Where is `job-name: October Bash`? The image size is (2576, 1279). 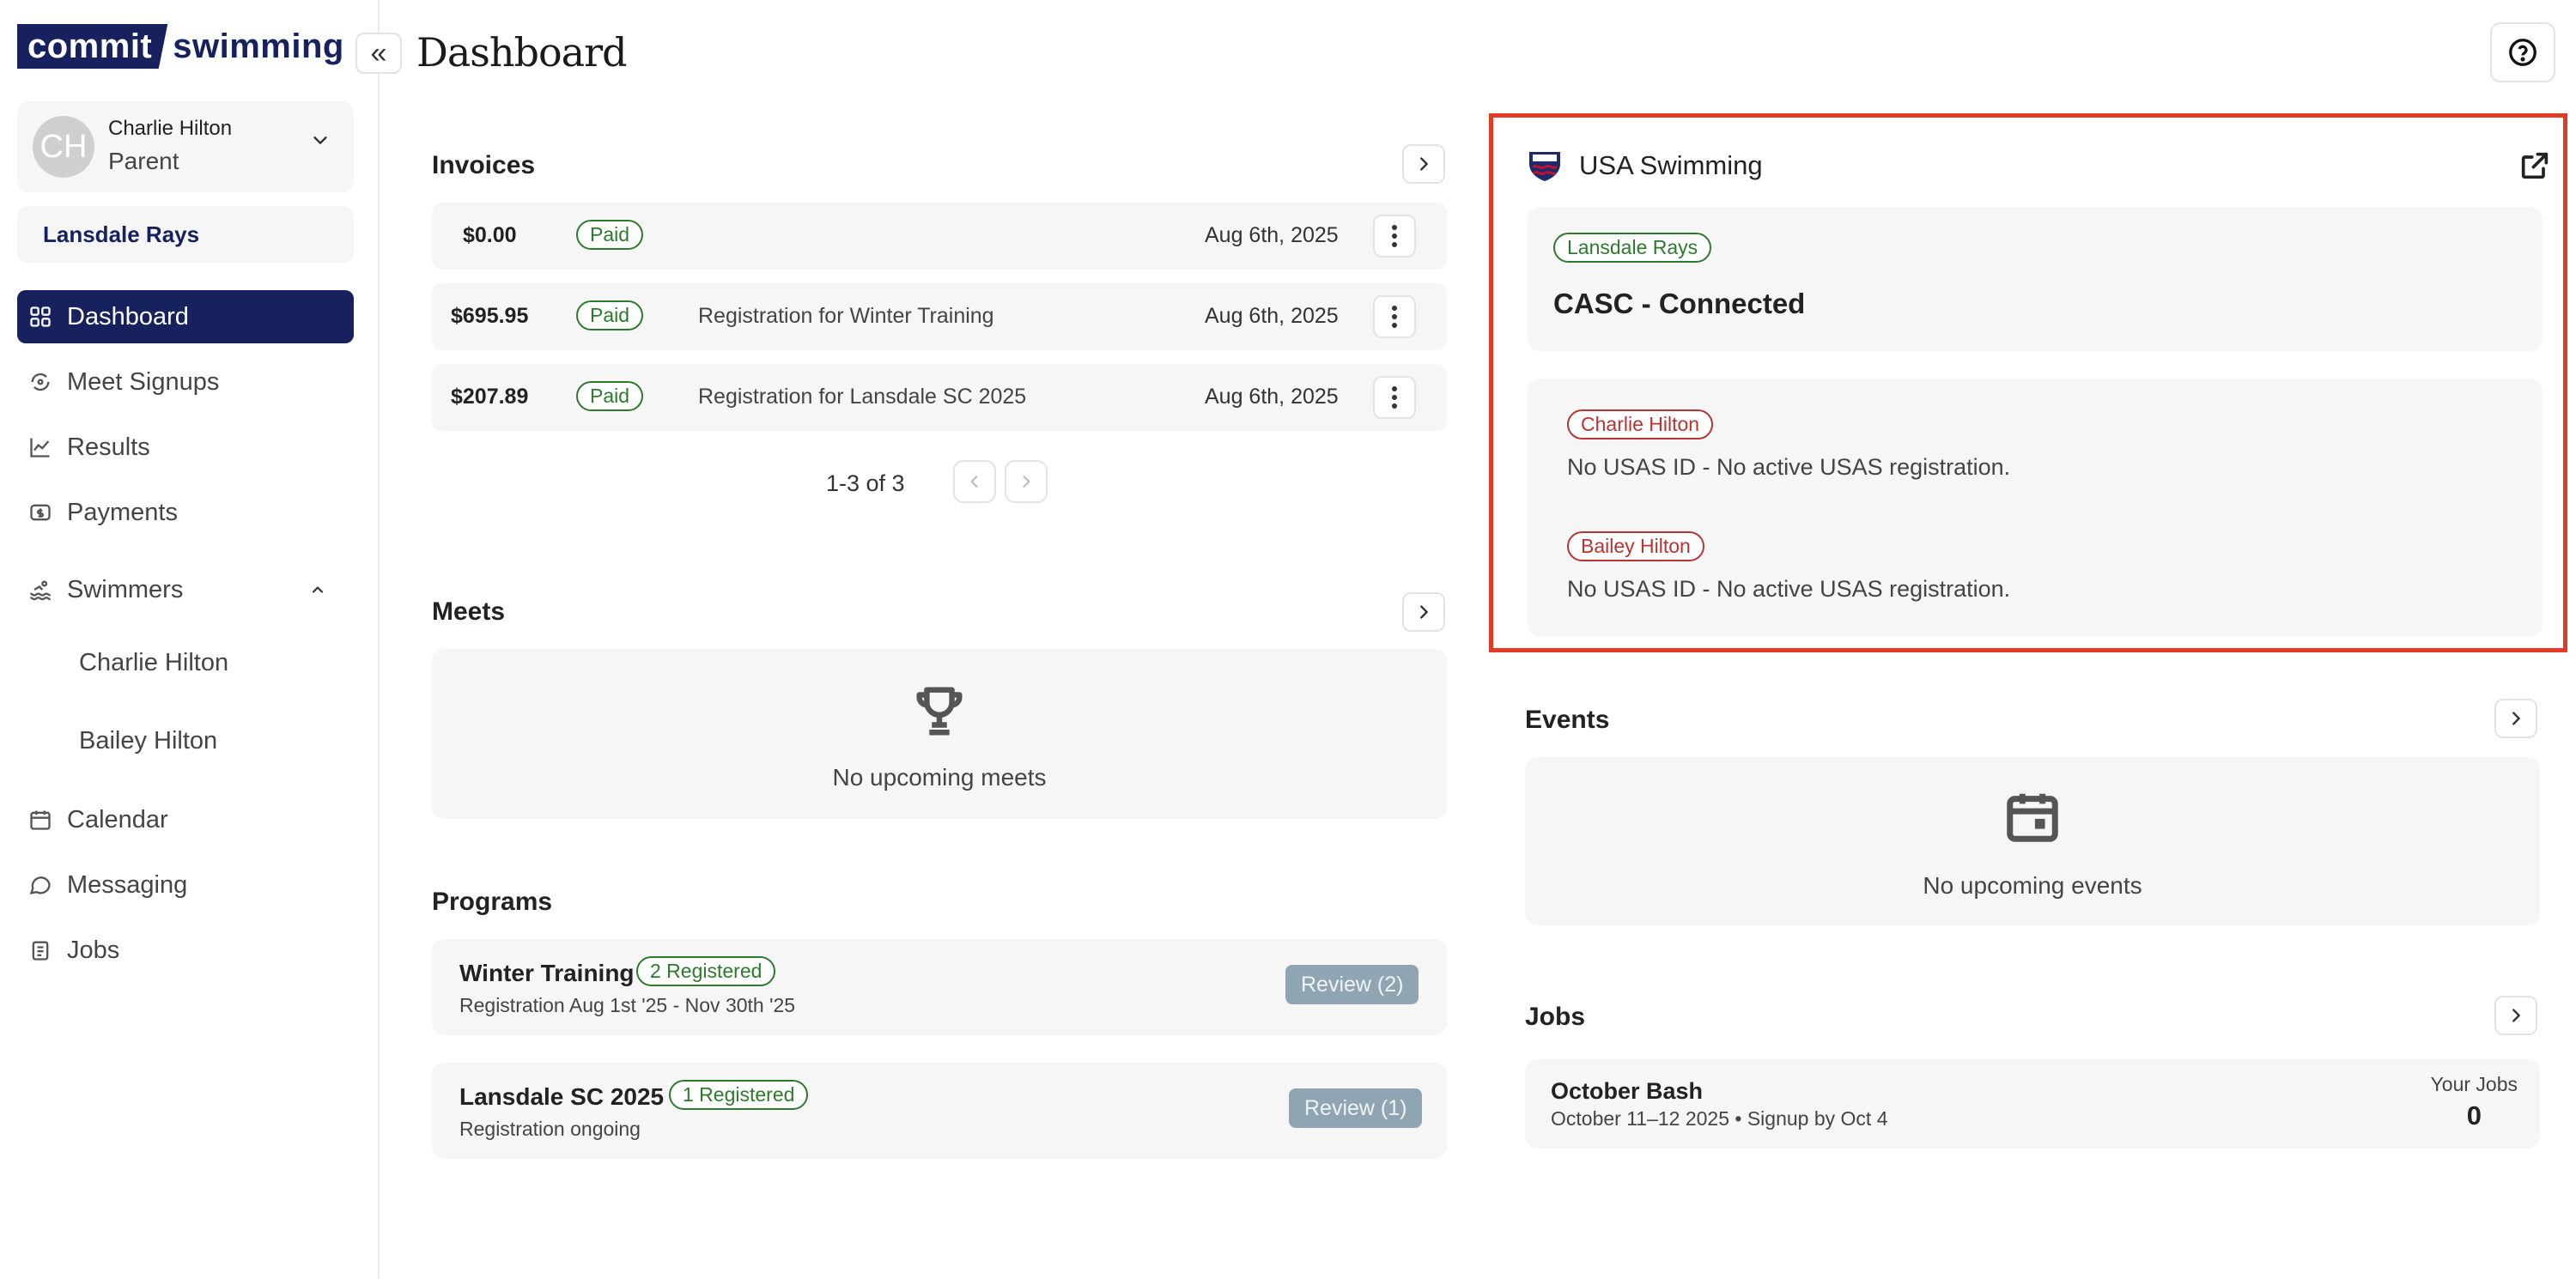
job-name: October Bash is located at coordinates (1627, 1091).